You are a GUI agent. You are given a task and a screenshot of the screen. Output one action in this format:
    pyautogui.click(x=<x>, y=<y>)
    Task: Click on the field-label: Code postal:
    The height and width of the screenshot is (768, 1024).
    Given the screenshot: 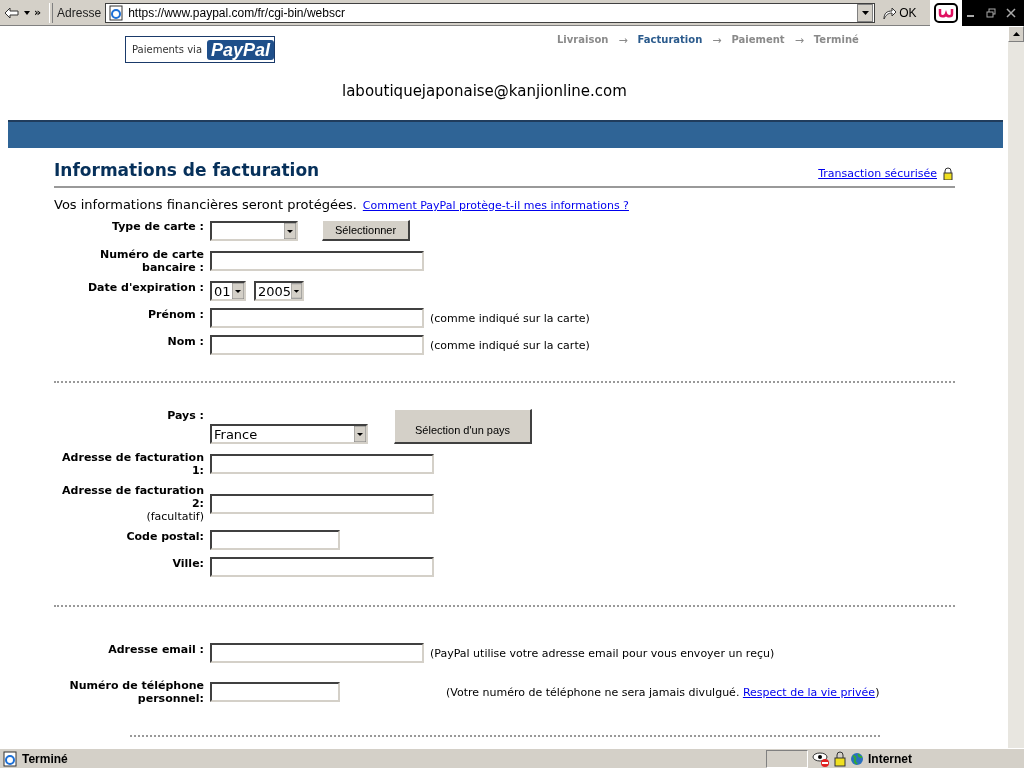 What is the action you would take?
    pyautogui.click(x=164, y=537)
    